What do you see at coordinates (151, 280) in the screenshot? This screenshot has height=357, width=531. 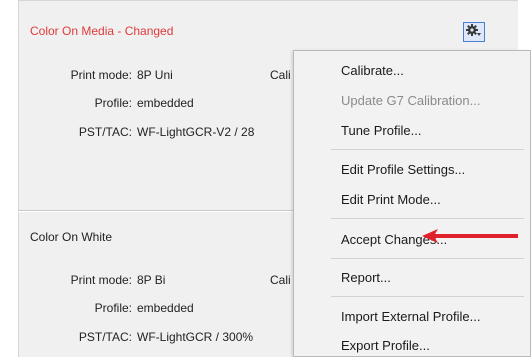 I see `print-mode-value: 8P Bi` at bounding box center [151, 280].